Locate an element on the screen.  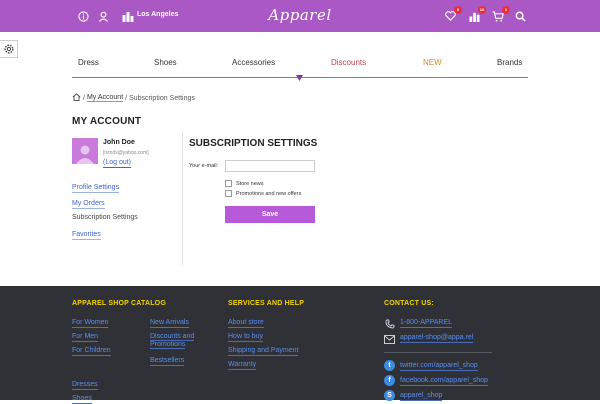
nav-brands: Brands is located at coordinates (509, 62).